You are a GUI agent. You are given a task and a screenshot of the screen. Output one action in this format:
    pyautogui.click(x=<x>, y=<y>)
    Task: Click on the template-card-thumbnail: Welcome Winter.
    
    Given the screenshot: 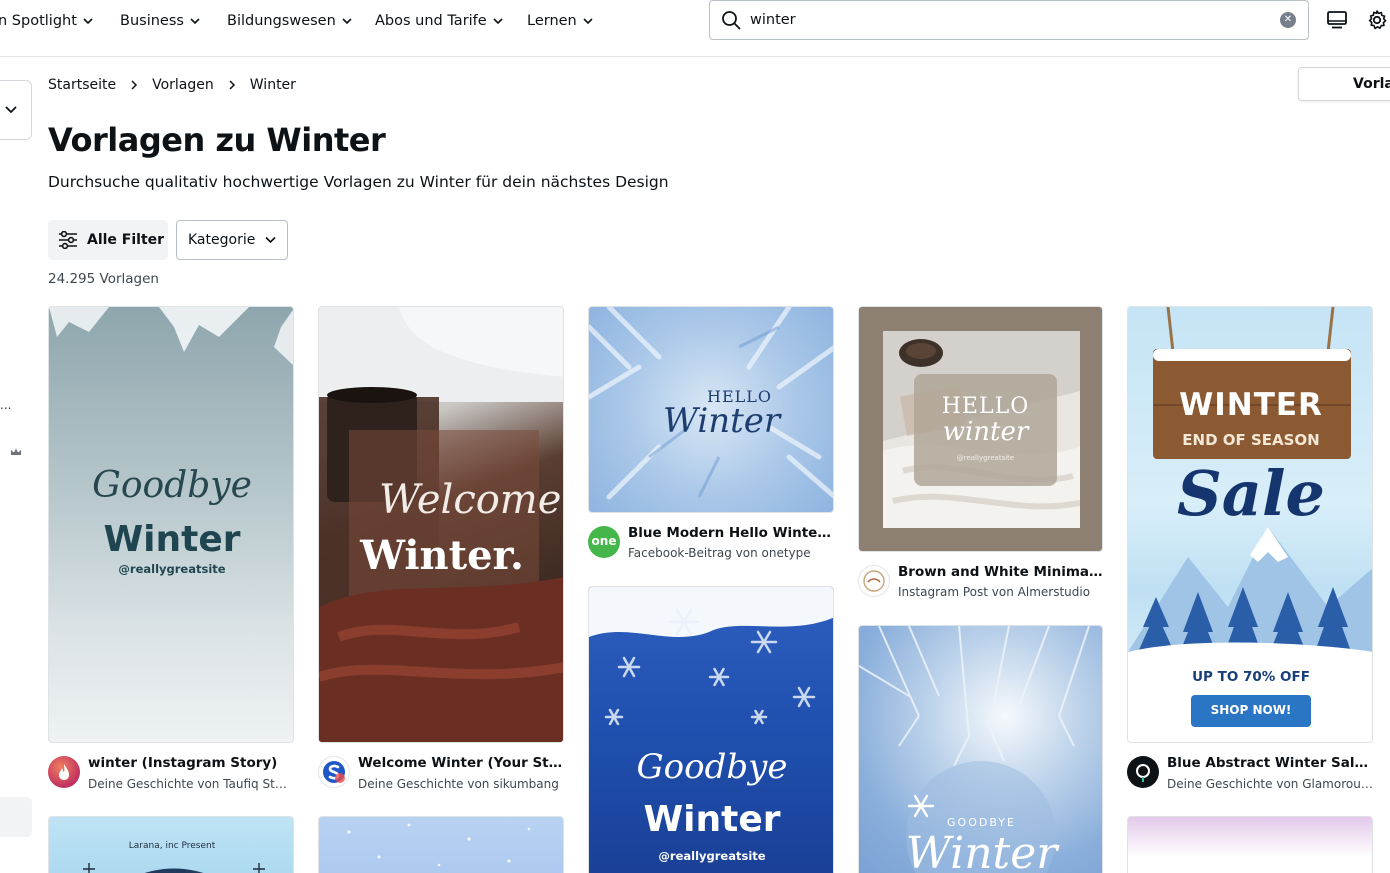 What is the action you would take?
    pyautogui.click(x=441, y=524)
    